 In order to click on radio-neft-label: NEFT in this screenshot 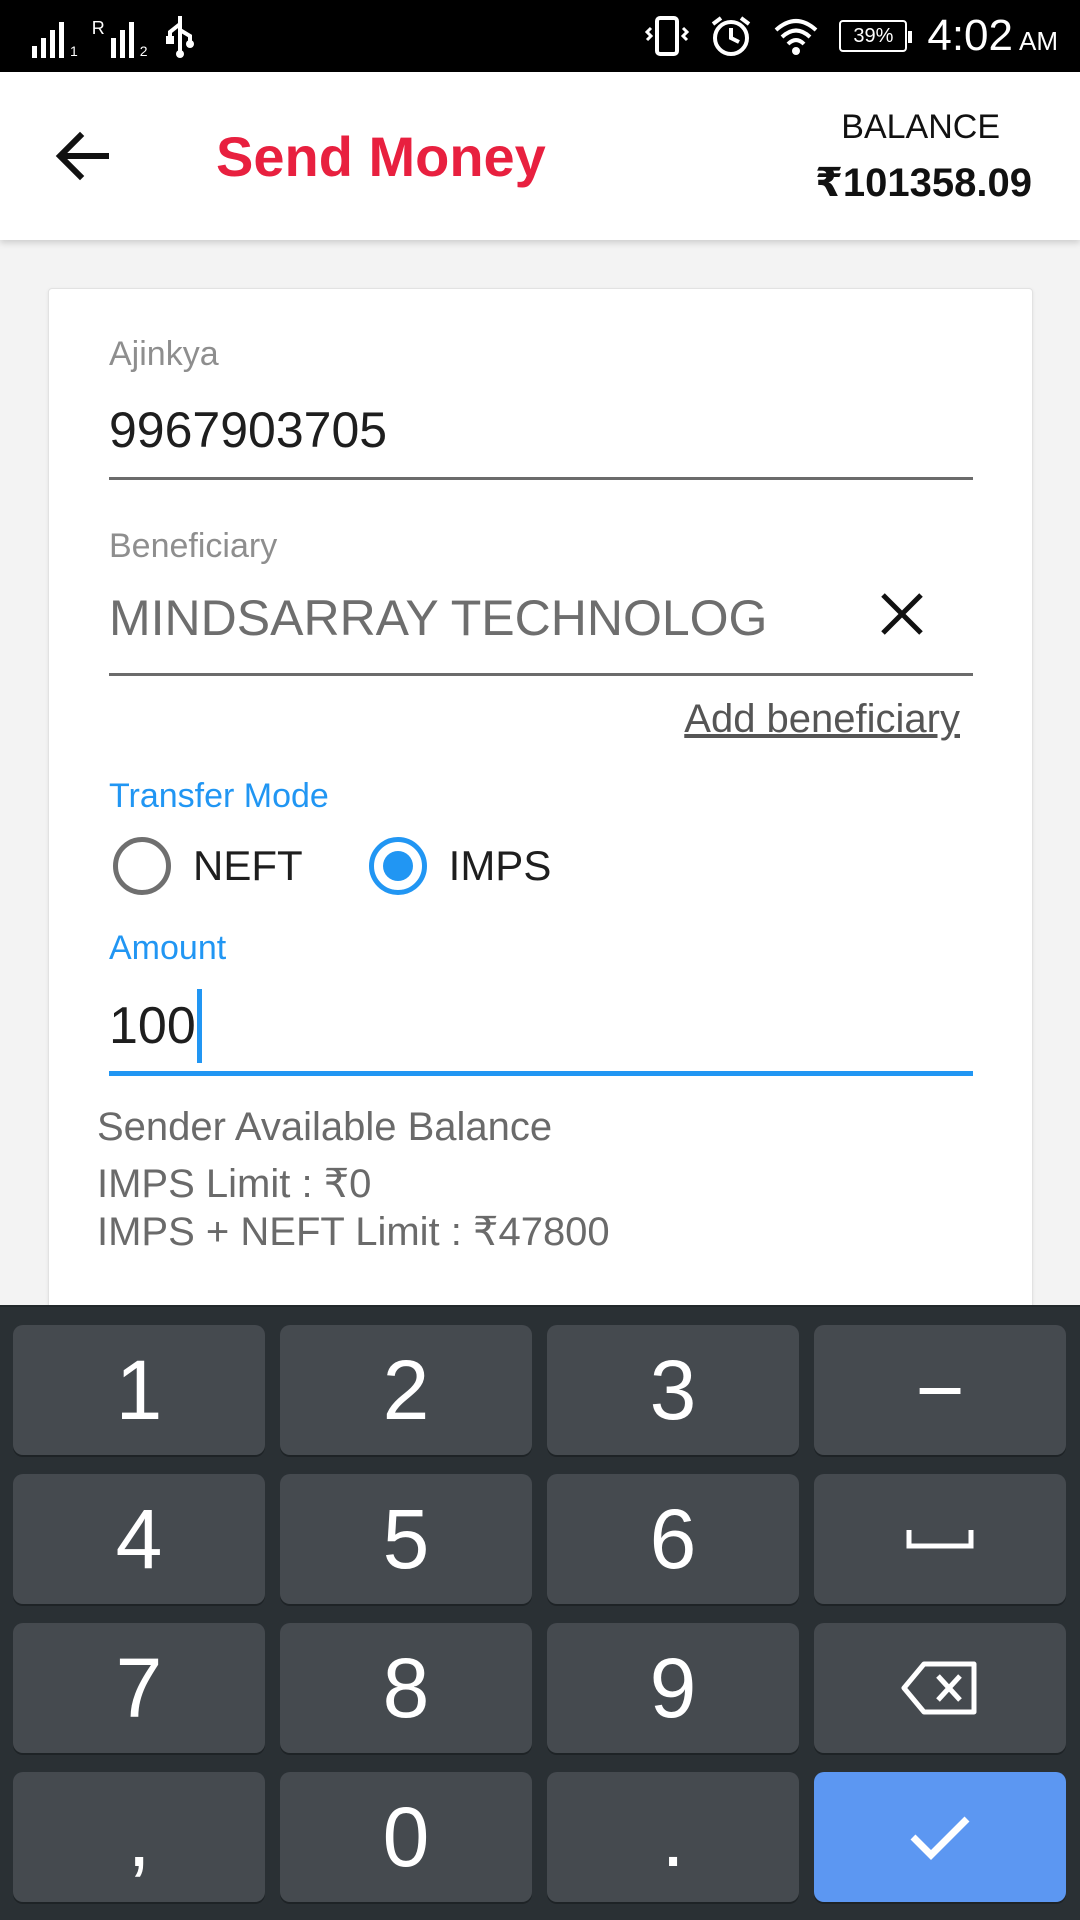, I will do `click(248, 865)`.